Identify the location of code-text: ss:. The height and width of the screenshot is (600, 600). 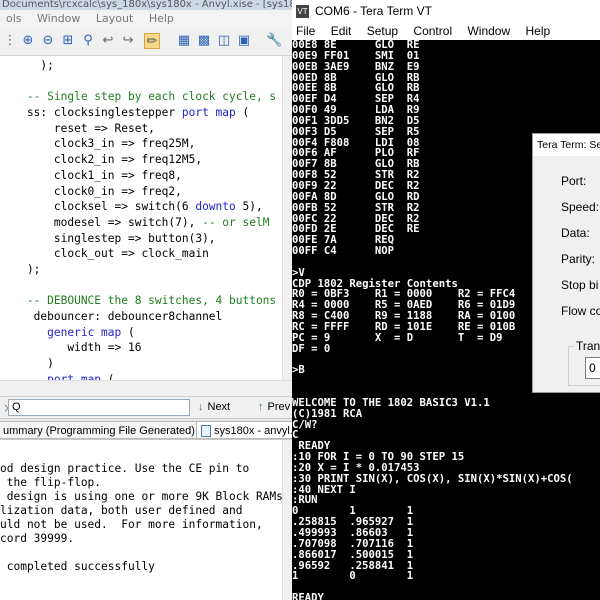
(27, 113).